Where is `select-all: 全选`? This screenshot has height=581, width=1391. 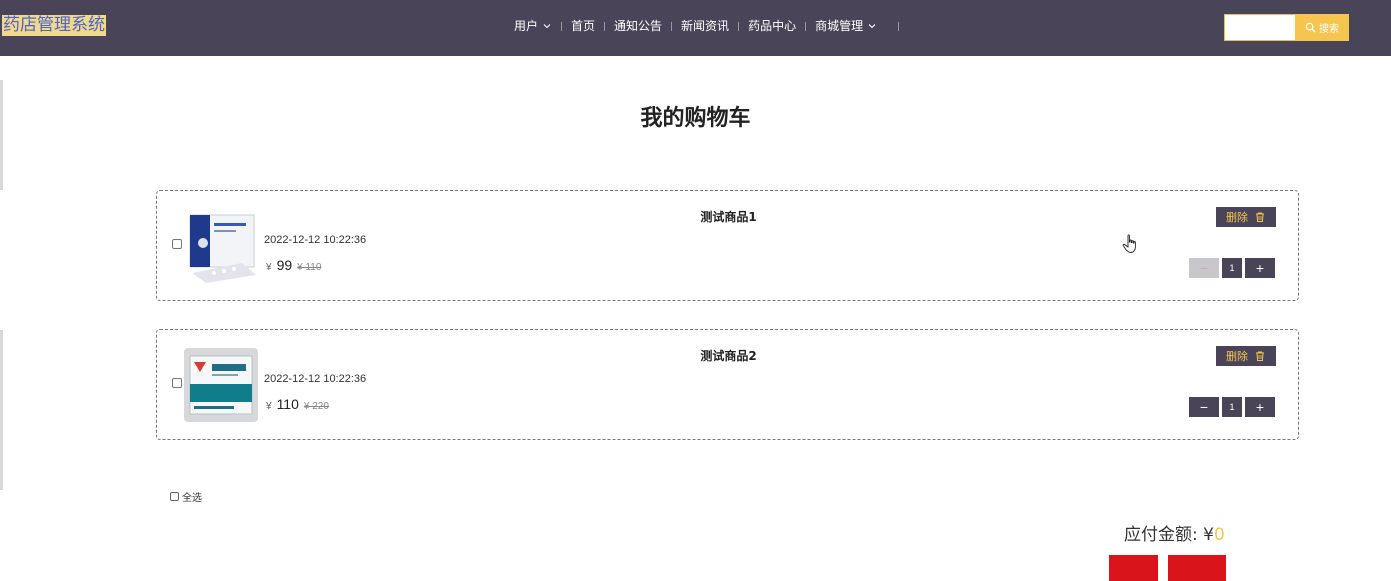 select-all: 全选 is located at coordinates (186, 496).